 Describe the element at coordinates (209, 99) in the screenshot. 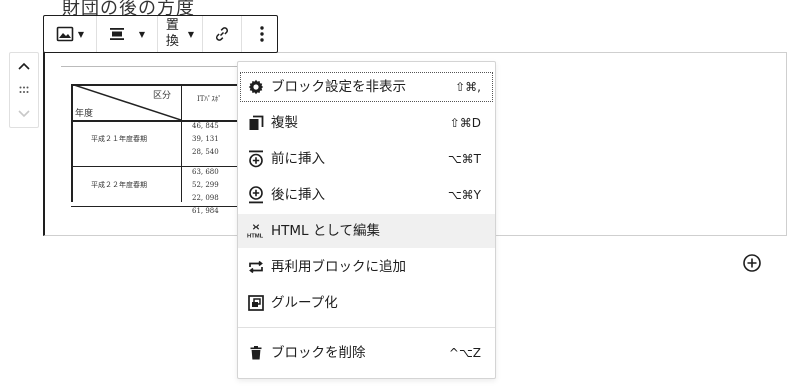

I see `table-header-col: ITﾊﾟｽﾎﾟ` at that location.